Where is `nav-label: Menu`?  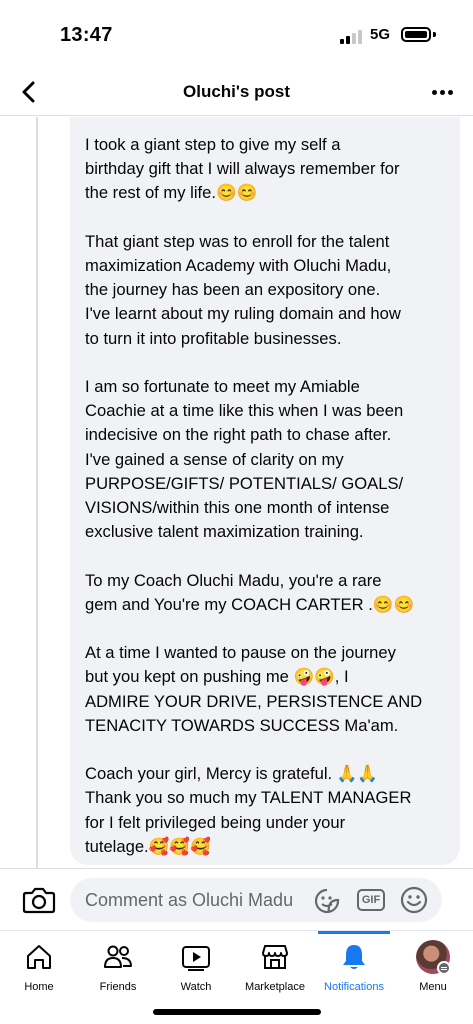 nav-label: Menu is located at coordinates (433, 987).